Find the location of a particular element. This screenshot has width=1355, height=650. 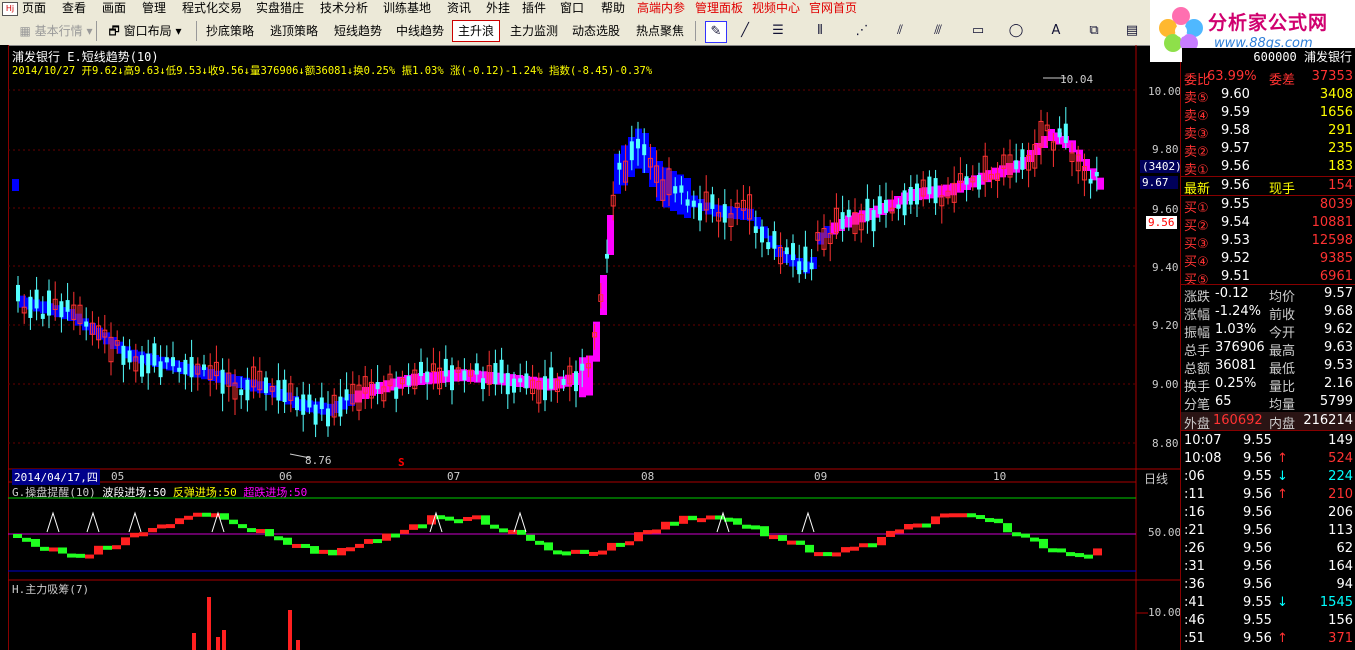

stat-row: 总额 36081 最低 9.53 is located at coordinates (1268, 367).